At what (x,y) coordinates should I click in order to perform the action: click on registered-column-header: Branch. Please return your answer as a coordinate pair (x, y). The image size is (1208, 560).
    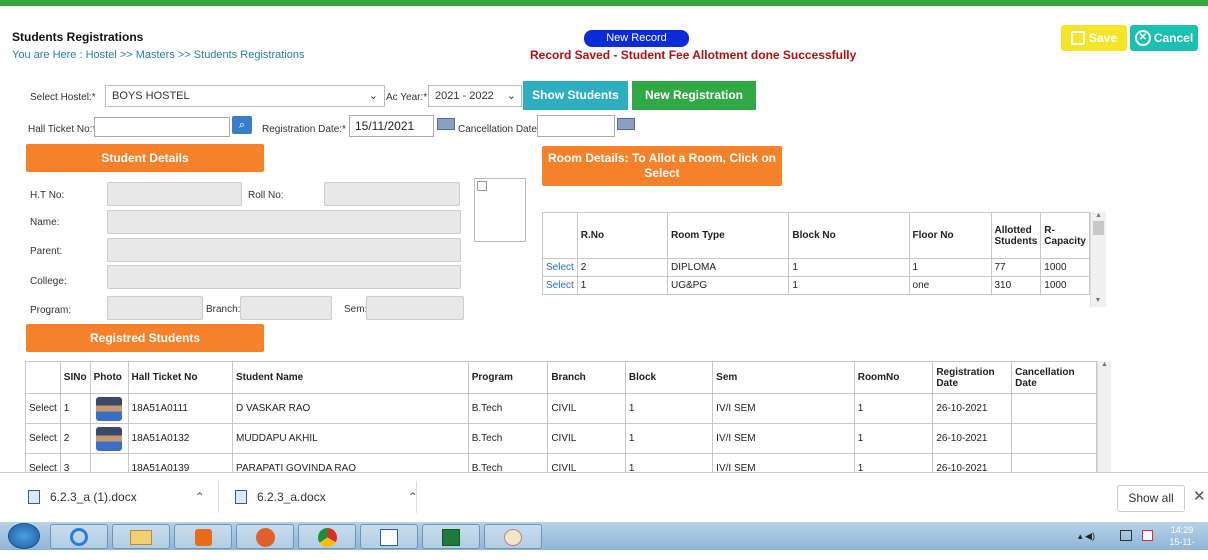
    Looking at the image, I should click on (586, 377).